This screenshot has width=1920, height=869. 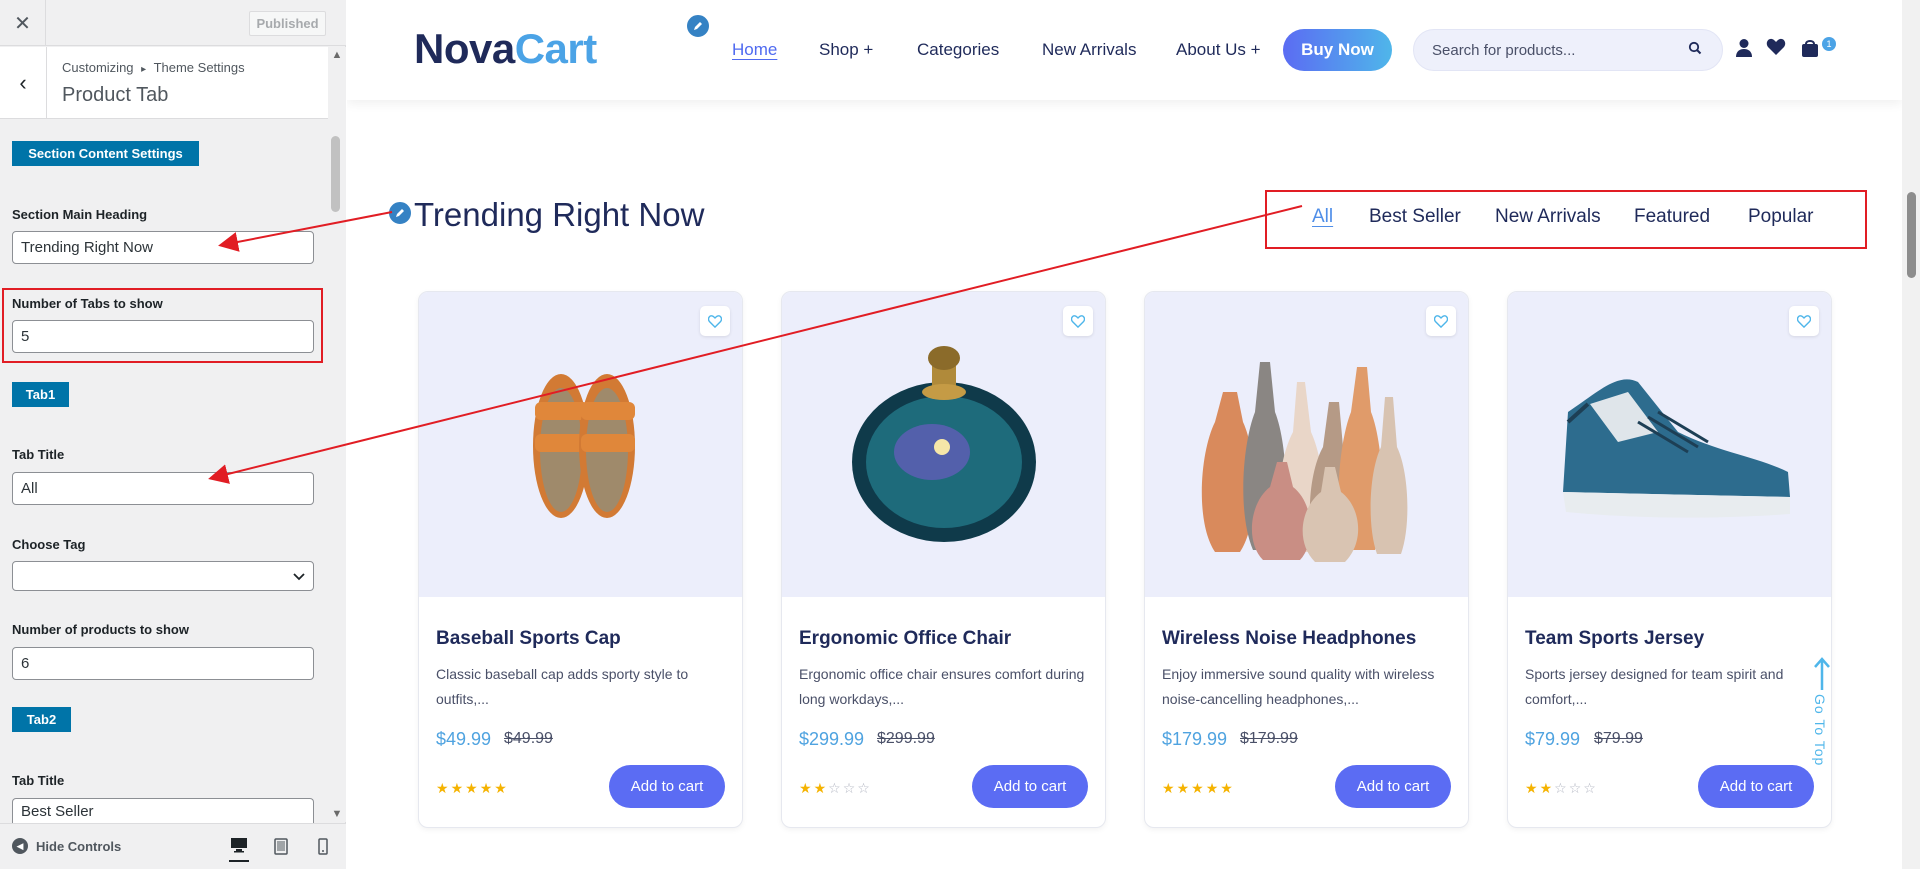 I want to click on main-heading-label: Section Main Heading, so click(x=80, y=214).